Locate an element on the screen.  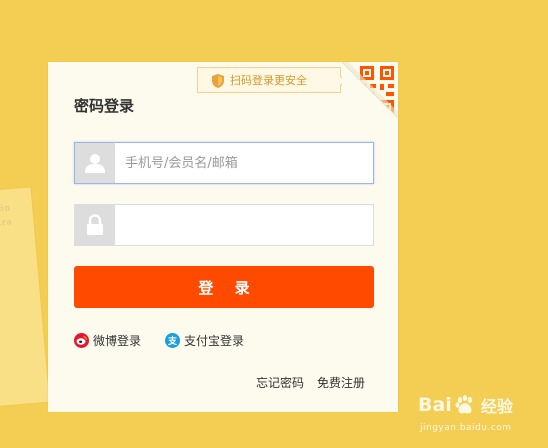
account-links: 忘记密码 免费注册 is located at coordinates (310, 382).